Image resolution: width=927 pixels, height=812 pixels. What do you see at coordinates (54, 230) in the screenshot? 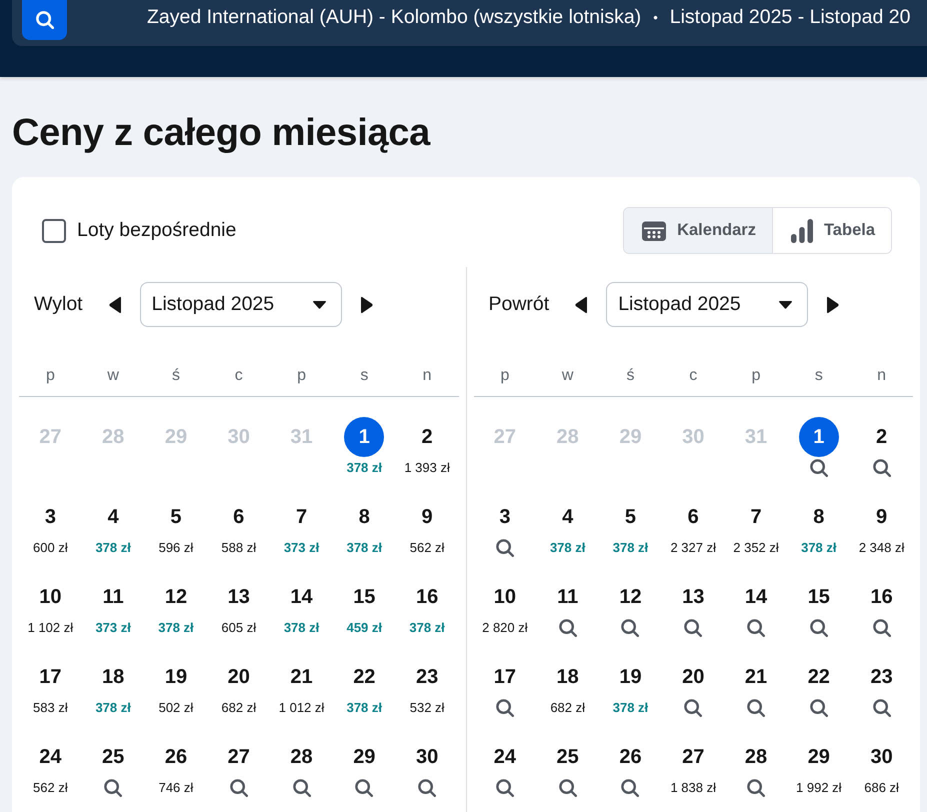
I see `checkbox` at bounding box center [54, 230].